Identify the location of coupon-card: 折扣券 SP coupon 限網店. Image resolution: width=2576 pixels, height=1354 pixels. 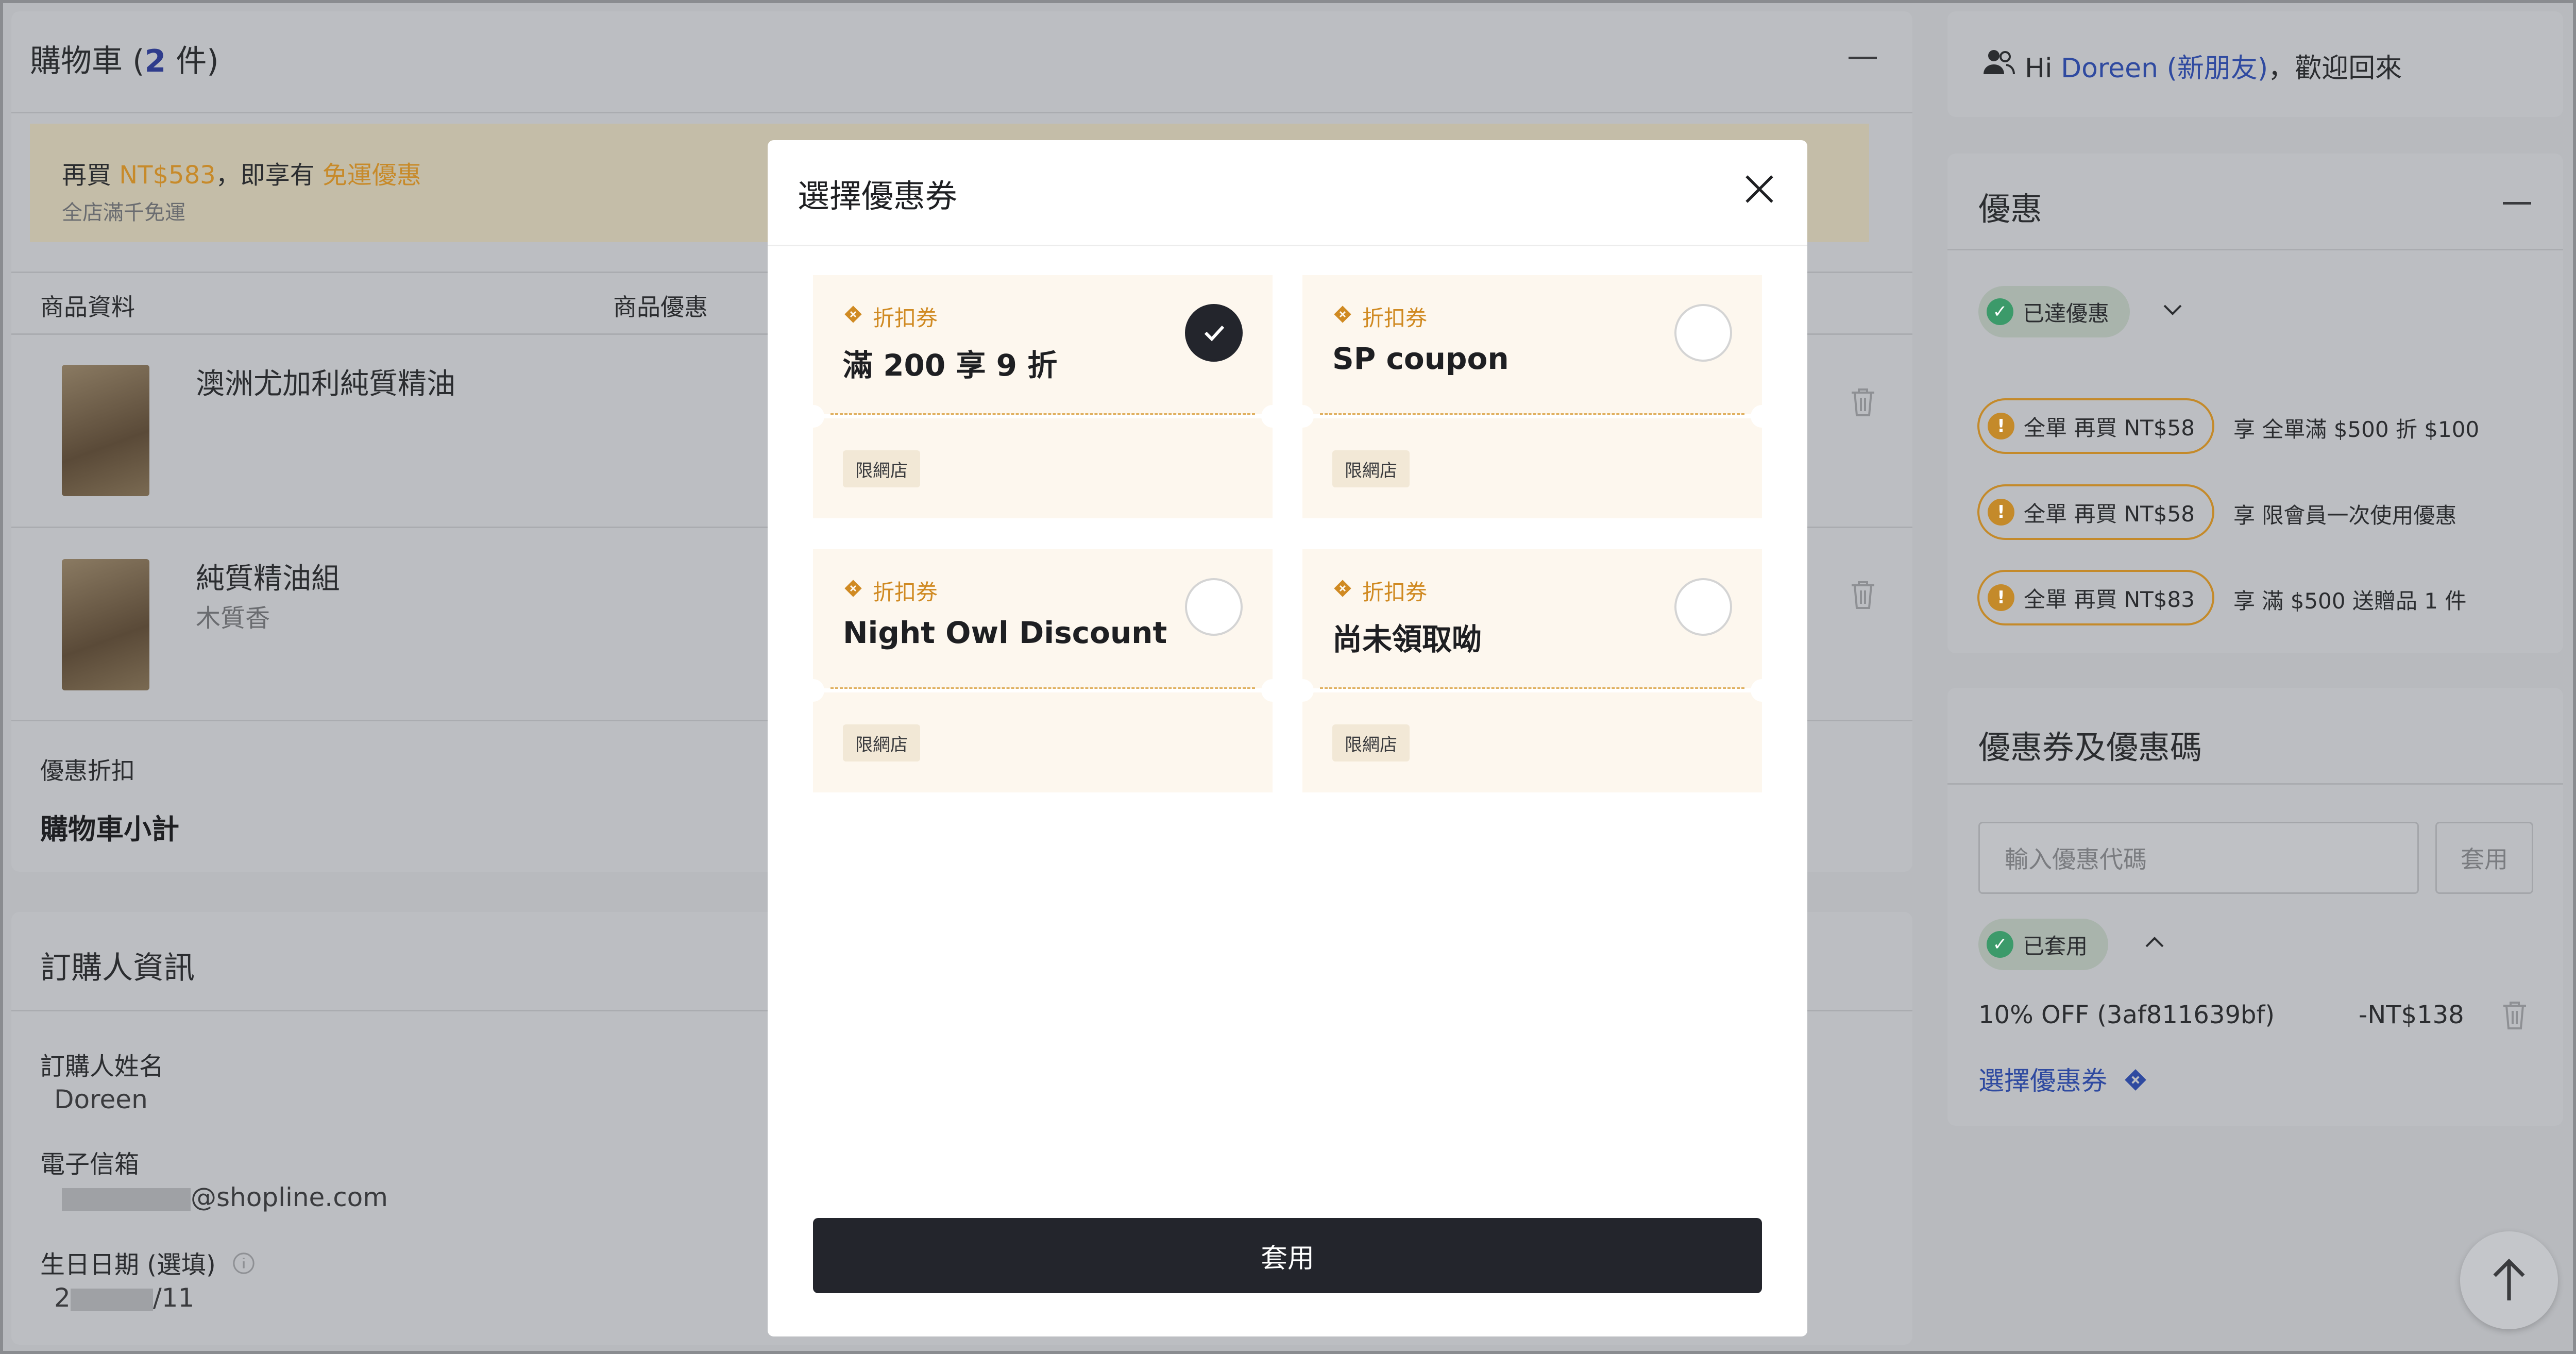
(1527, 396).